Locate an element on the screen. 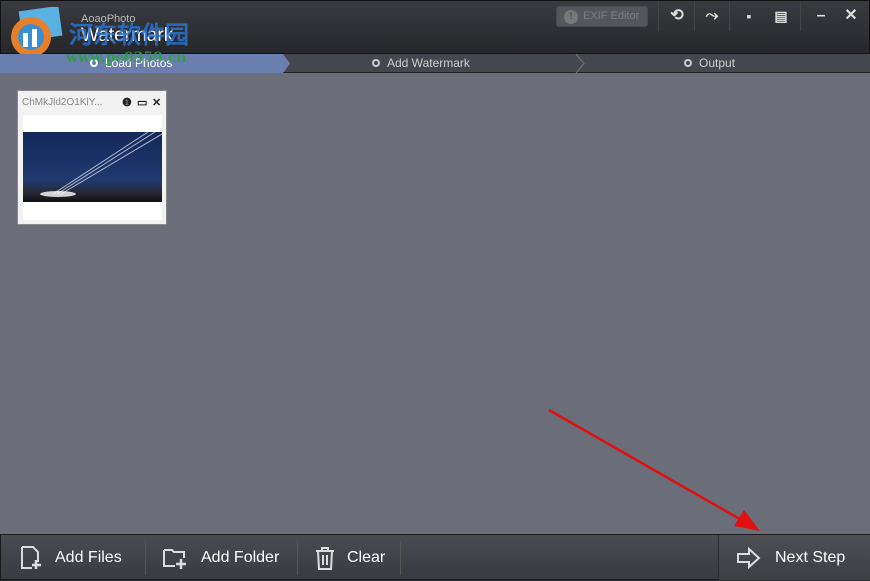 The width and height of the screenshot is (870, 581). add-folder-button: Add Folder is located at coordinates (221, 558).